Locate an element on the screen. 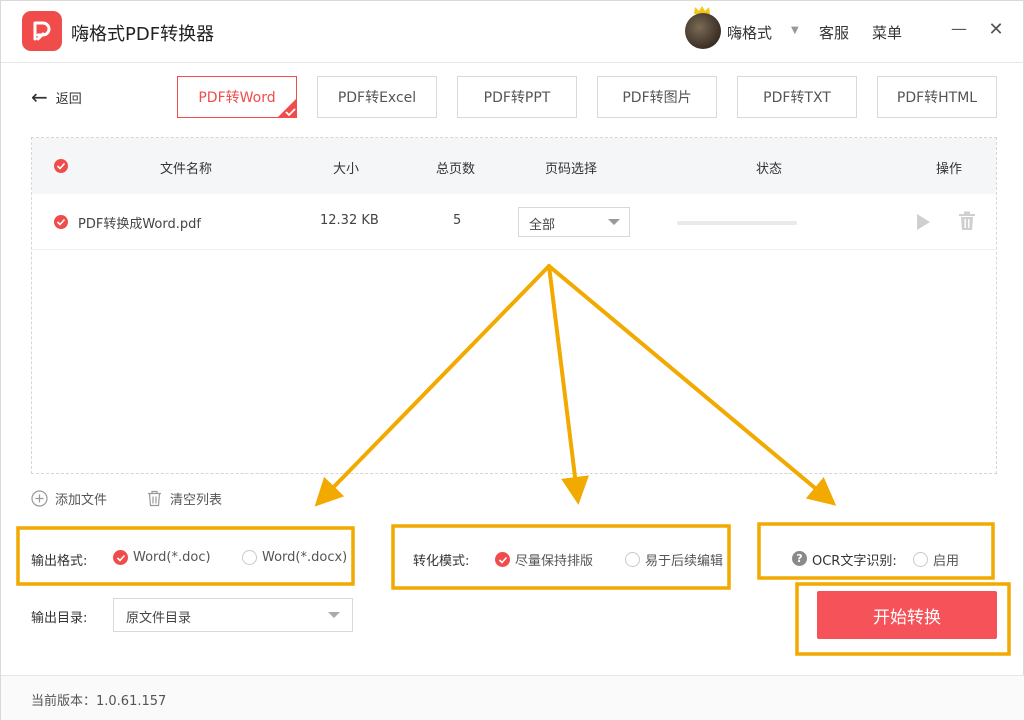 The width and height of the screenshot is (1024, 720). header-page-select: 页码选择 is located at coordinates (571, 169).